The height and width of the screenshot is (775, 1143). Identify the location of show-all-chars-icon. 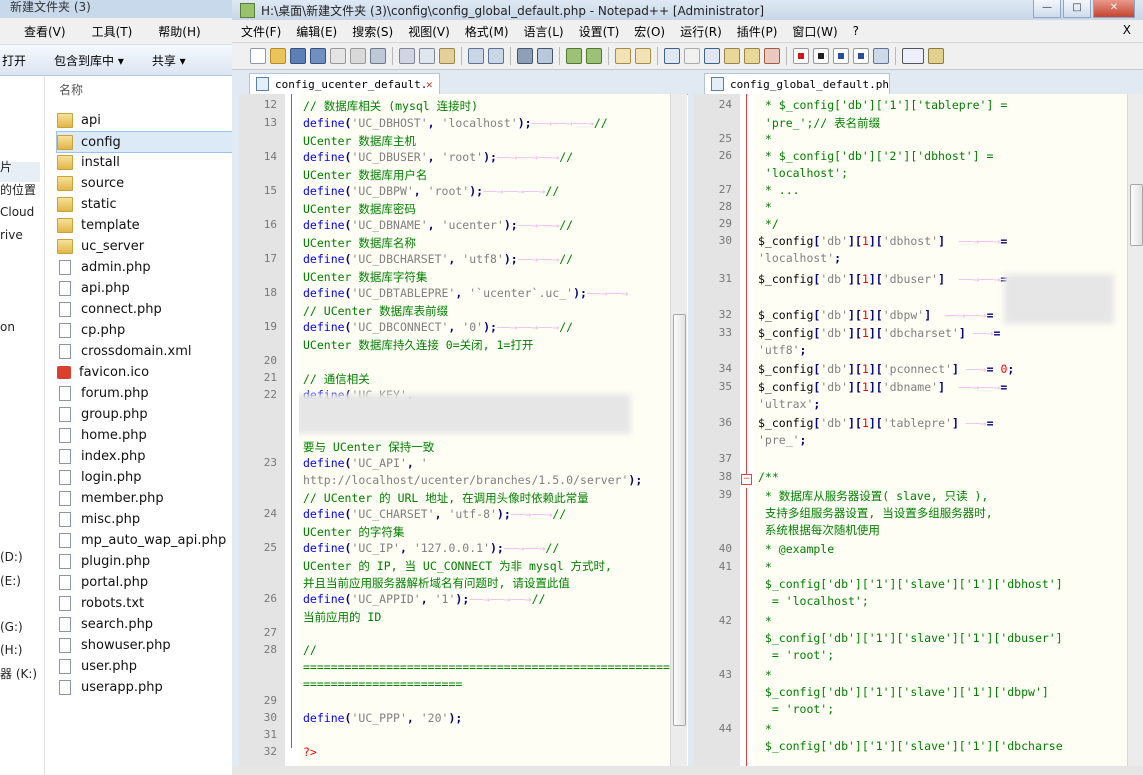
(692, 56).